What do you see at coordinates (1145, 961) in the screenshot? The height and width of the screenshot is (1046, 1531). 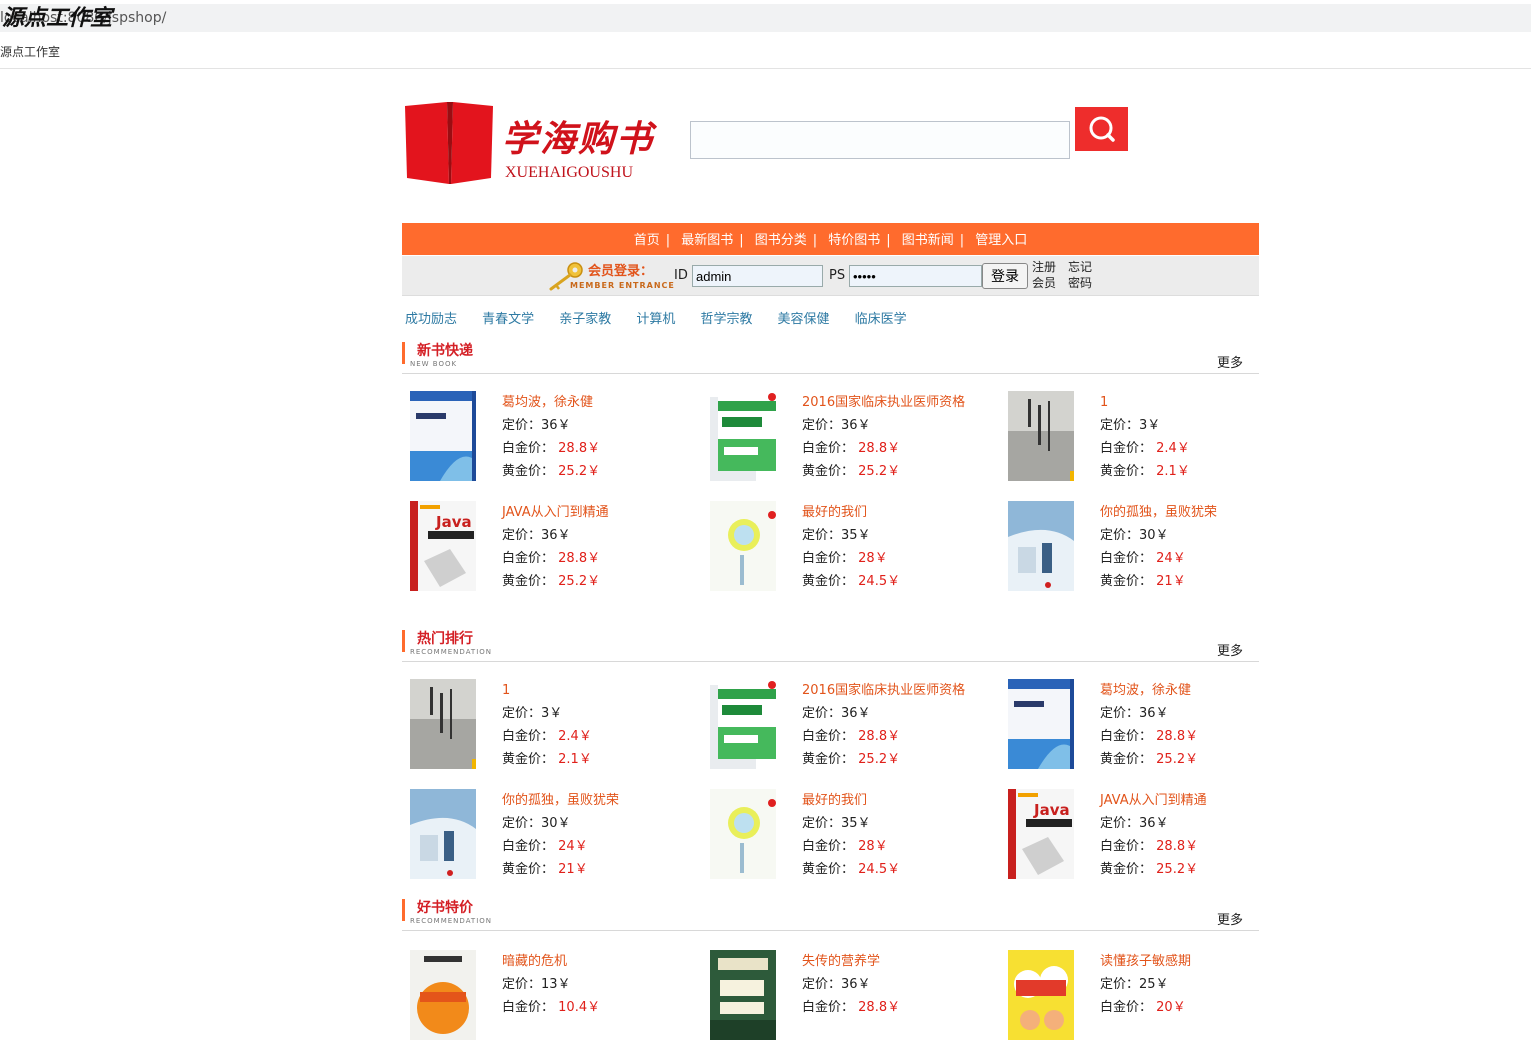 I see `book-title-link: 读懂孩子敏感期` at bounding box center [1145, 961].